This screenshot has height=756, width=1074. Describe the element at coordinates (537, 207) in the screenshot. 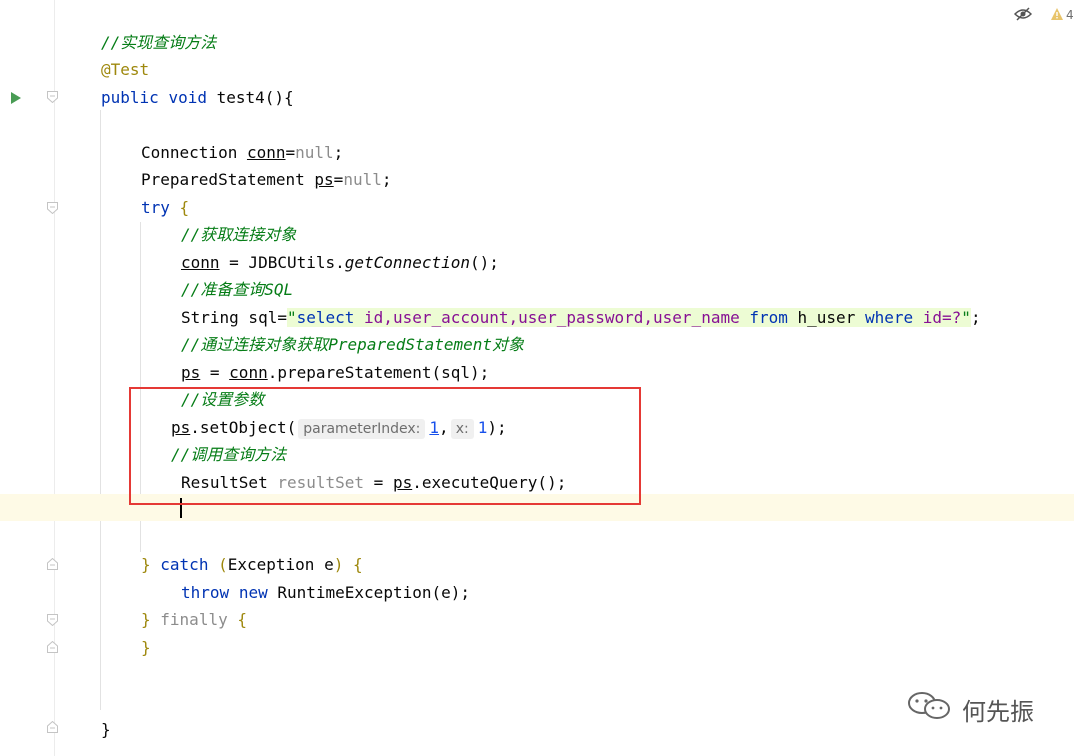

I see `code-line: try {` at that location.